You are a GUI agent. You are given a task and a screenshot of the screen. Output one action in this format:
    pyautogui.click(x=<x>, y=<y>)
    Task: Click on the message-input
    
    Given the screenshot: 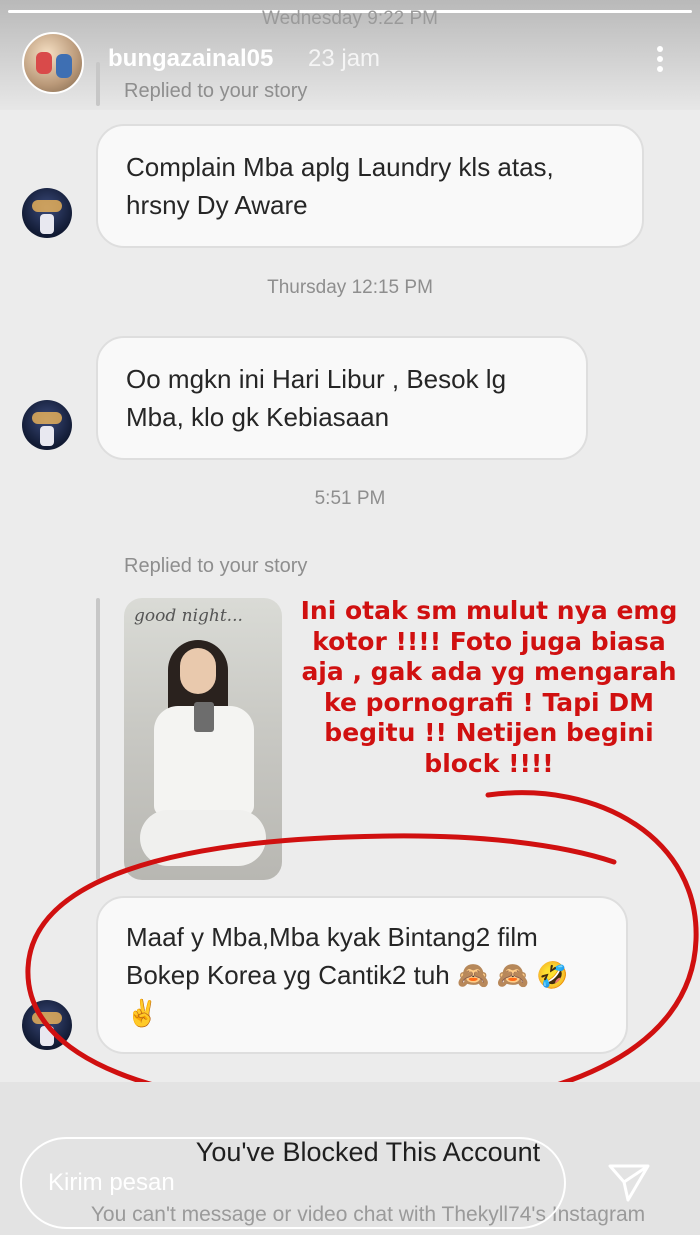 What is the action you would take?
    pyautogui.click(x=288, y=1183)
    